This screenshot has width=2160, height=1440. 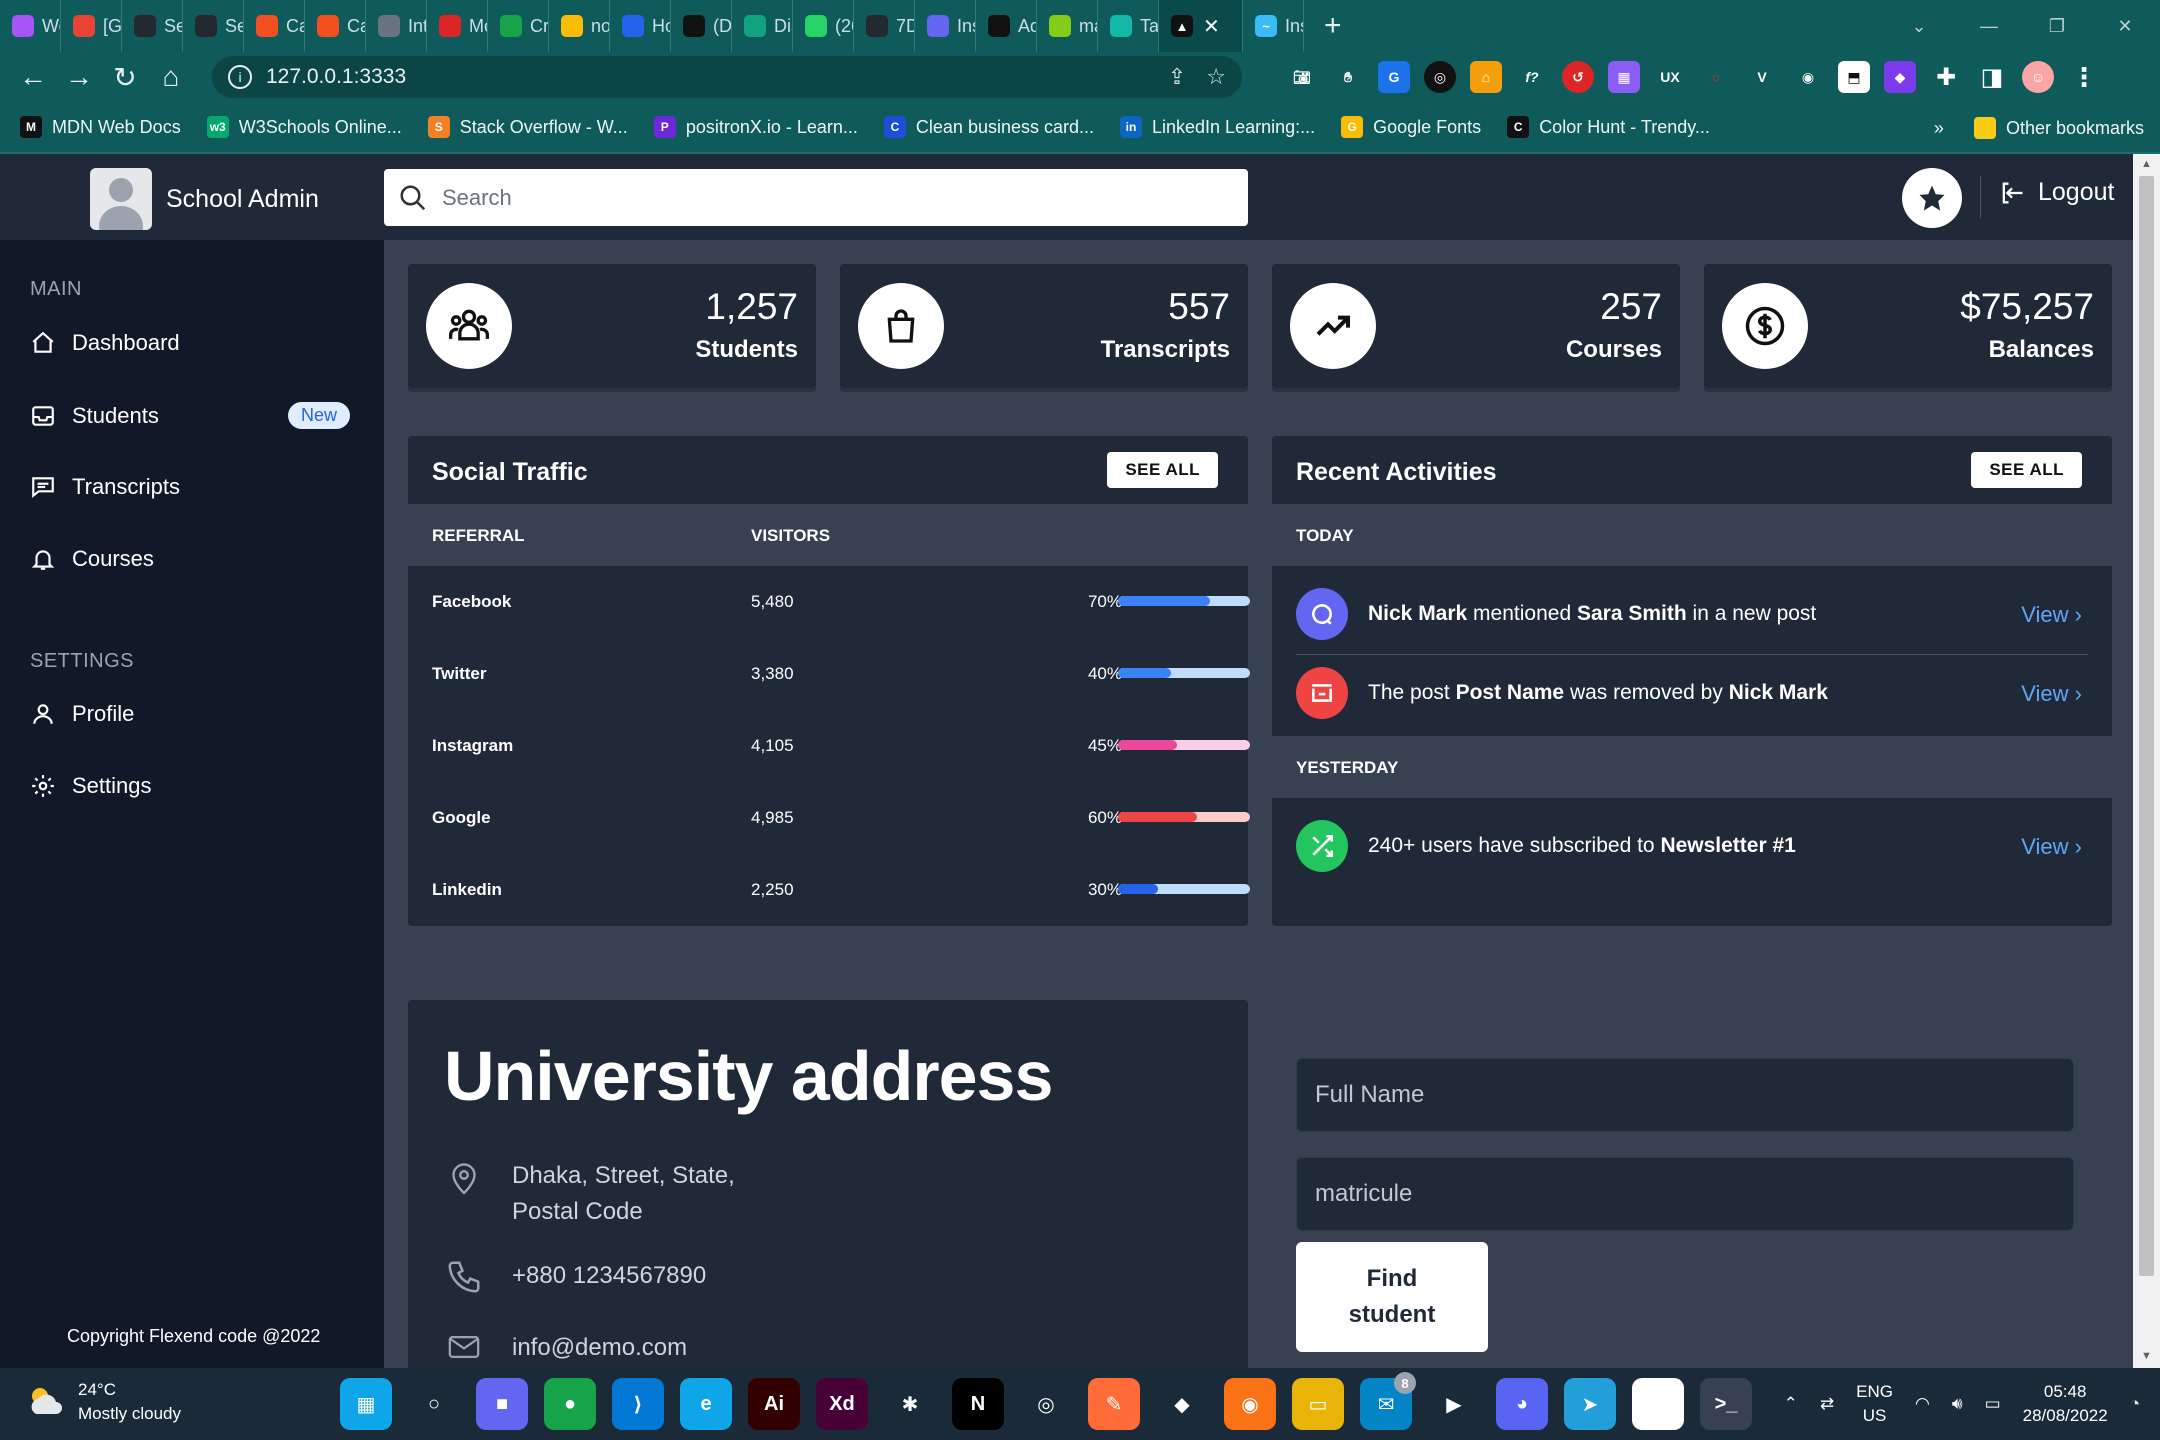 I want to click on sidebar-item-transcripts: Transcripts, so click(x=190, y=487).